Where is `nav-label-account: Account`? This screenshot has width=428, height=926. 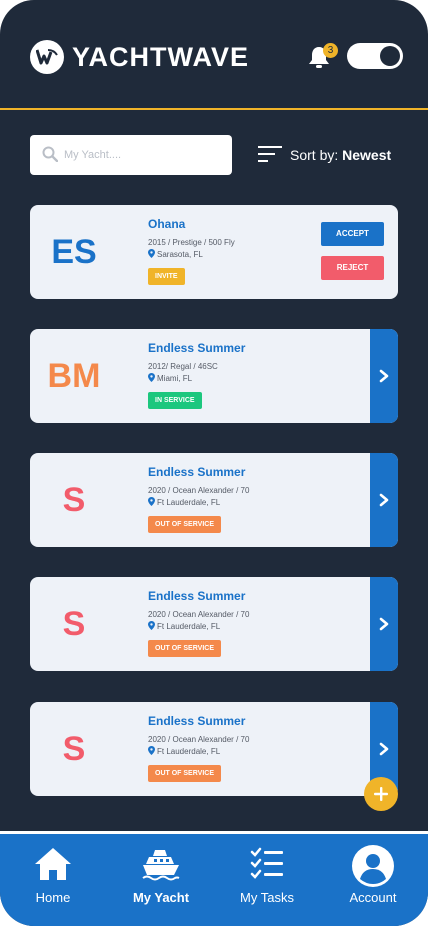 nav-label-account: Account is located at coordinates (373, 897).